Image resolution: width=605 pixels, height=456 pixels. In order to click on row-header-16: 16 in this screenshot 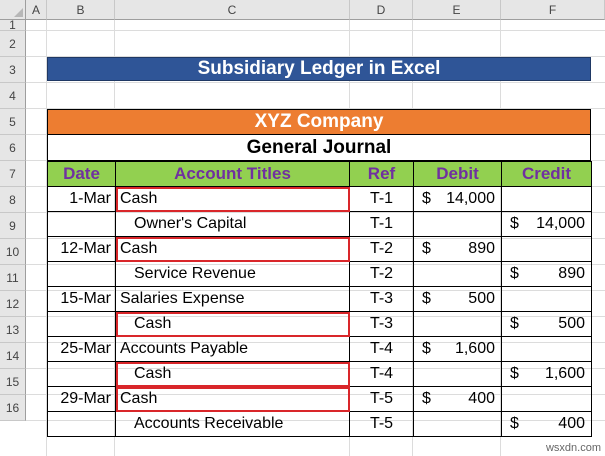, I will do `click(13, 408)`.